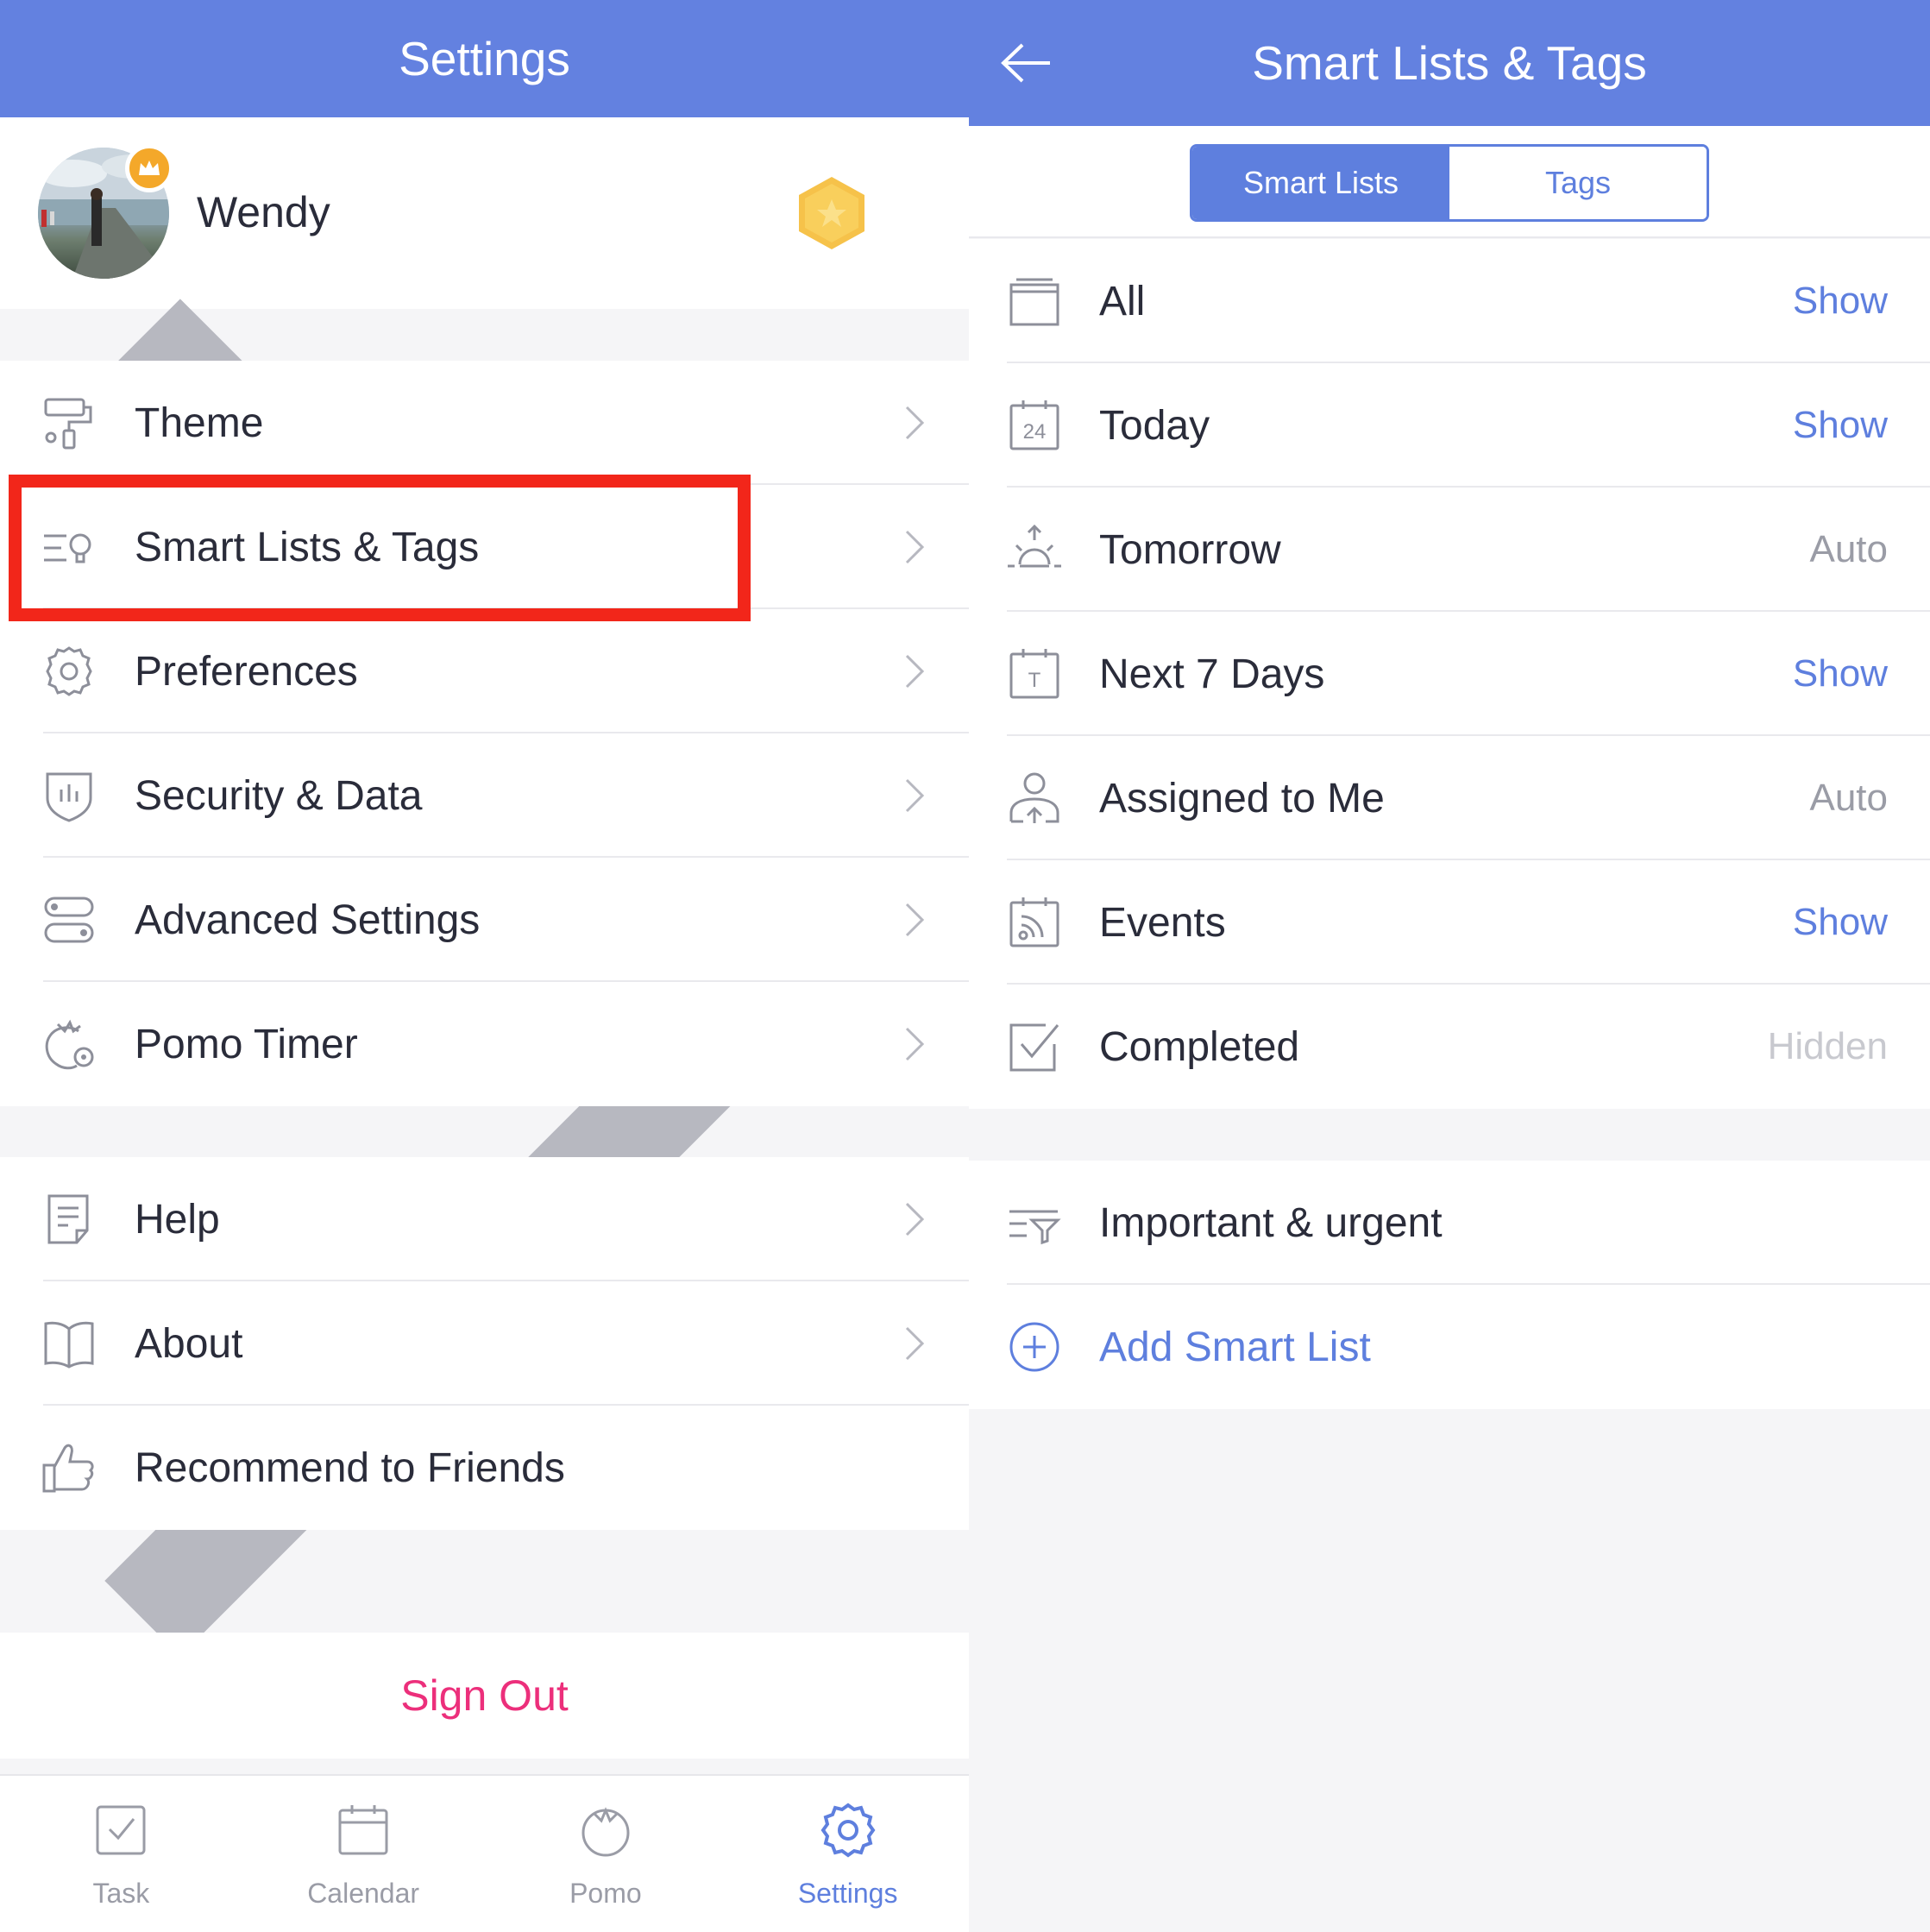 The image size is (1930, 1932). What do you see at coordinates (68, 1468) in the screenshot?
I see `thumbs-up-icon` at bounding box center [68, 1468].